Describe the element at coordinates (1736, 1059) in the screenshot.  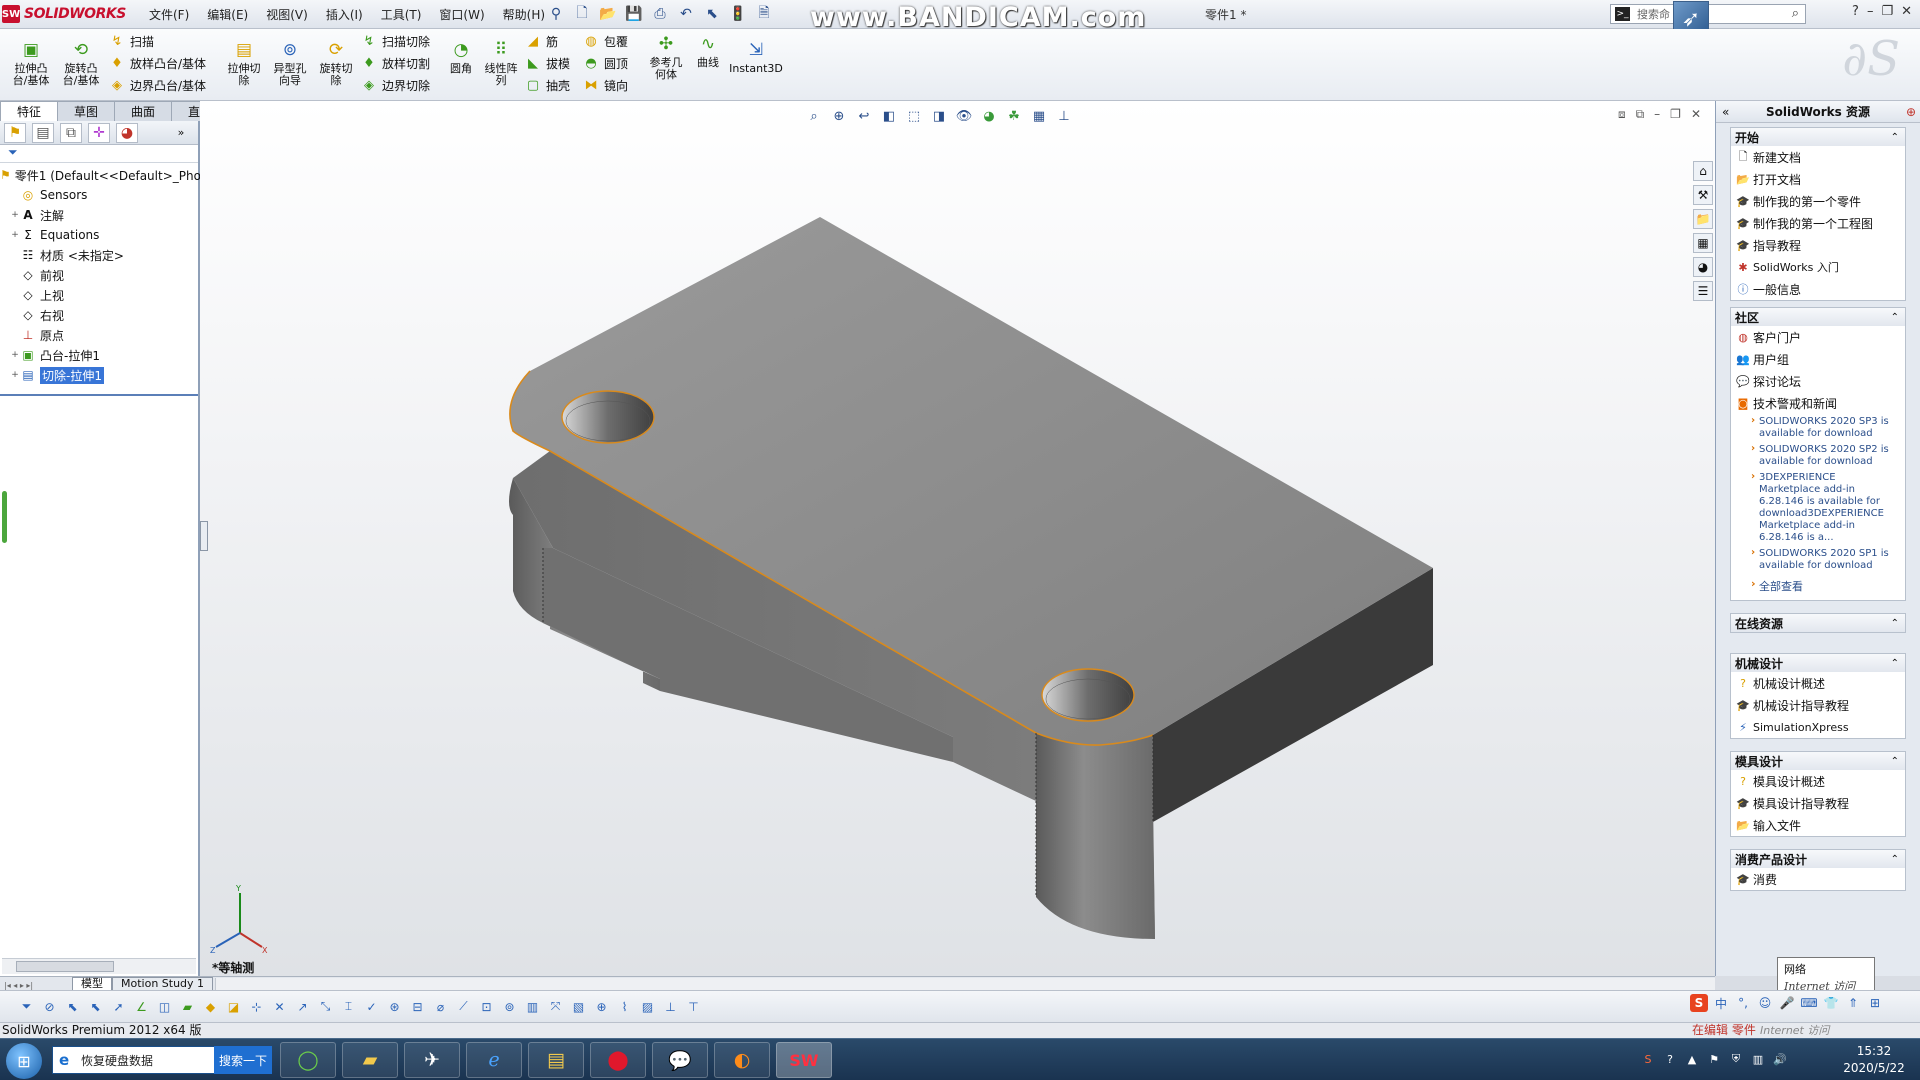
I see `tray-shield-icon: ⛨` at that location.